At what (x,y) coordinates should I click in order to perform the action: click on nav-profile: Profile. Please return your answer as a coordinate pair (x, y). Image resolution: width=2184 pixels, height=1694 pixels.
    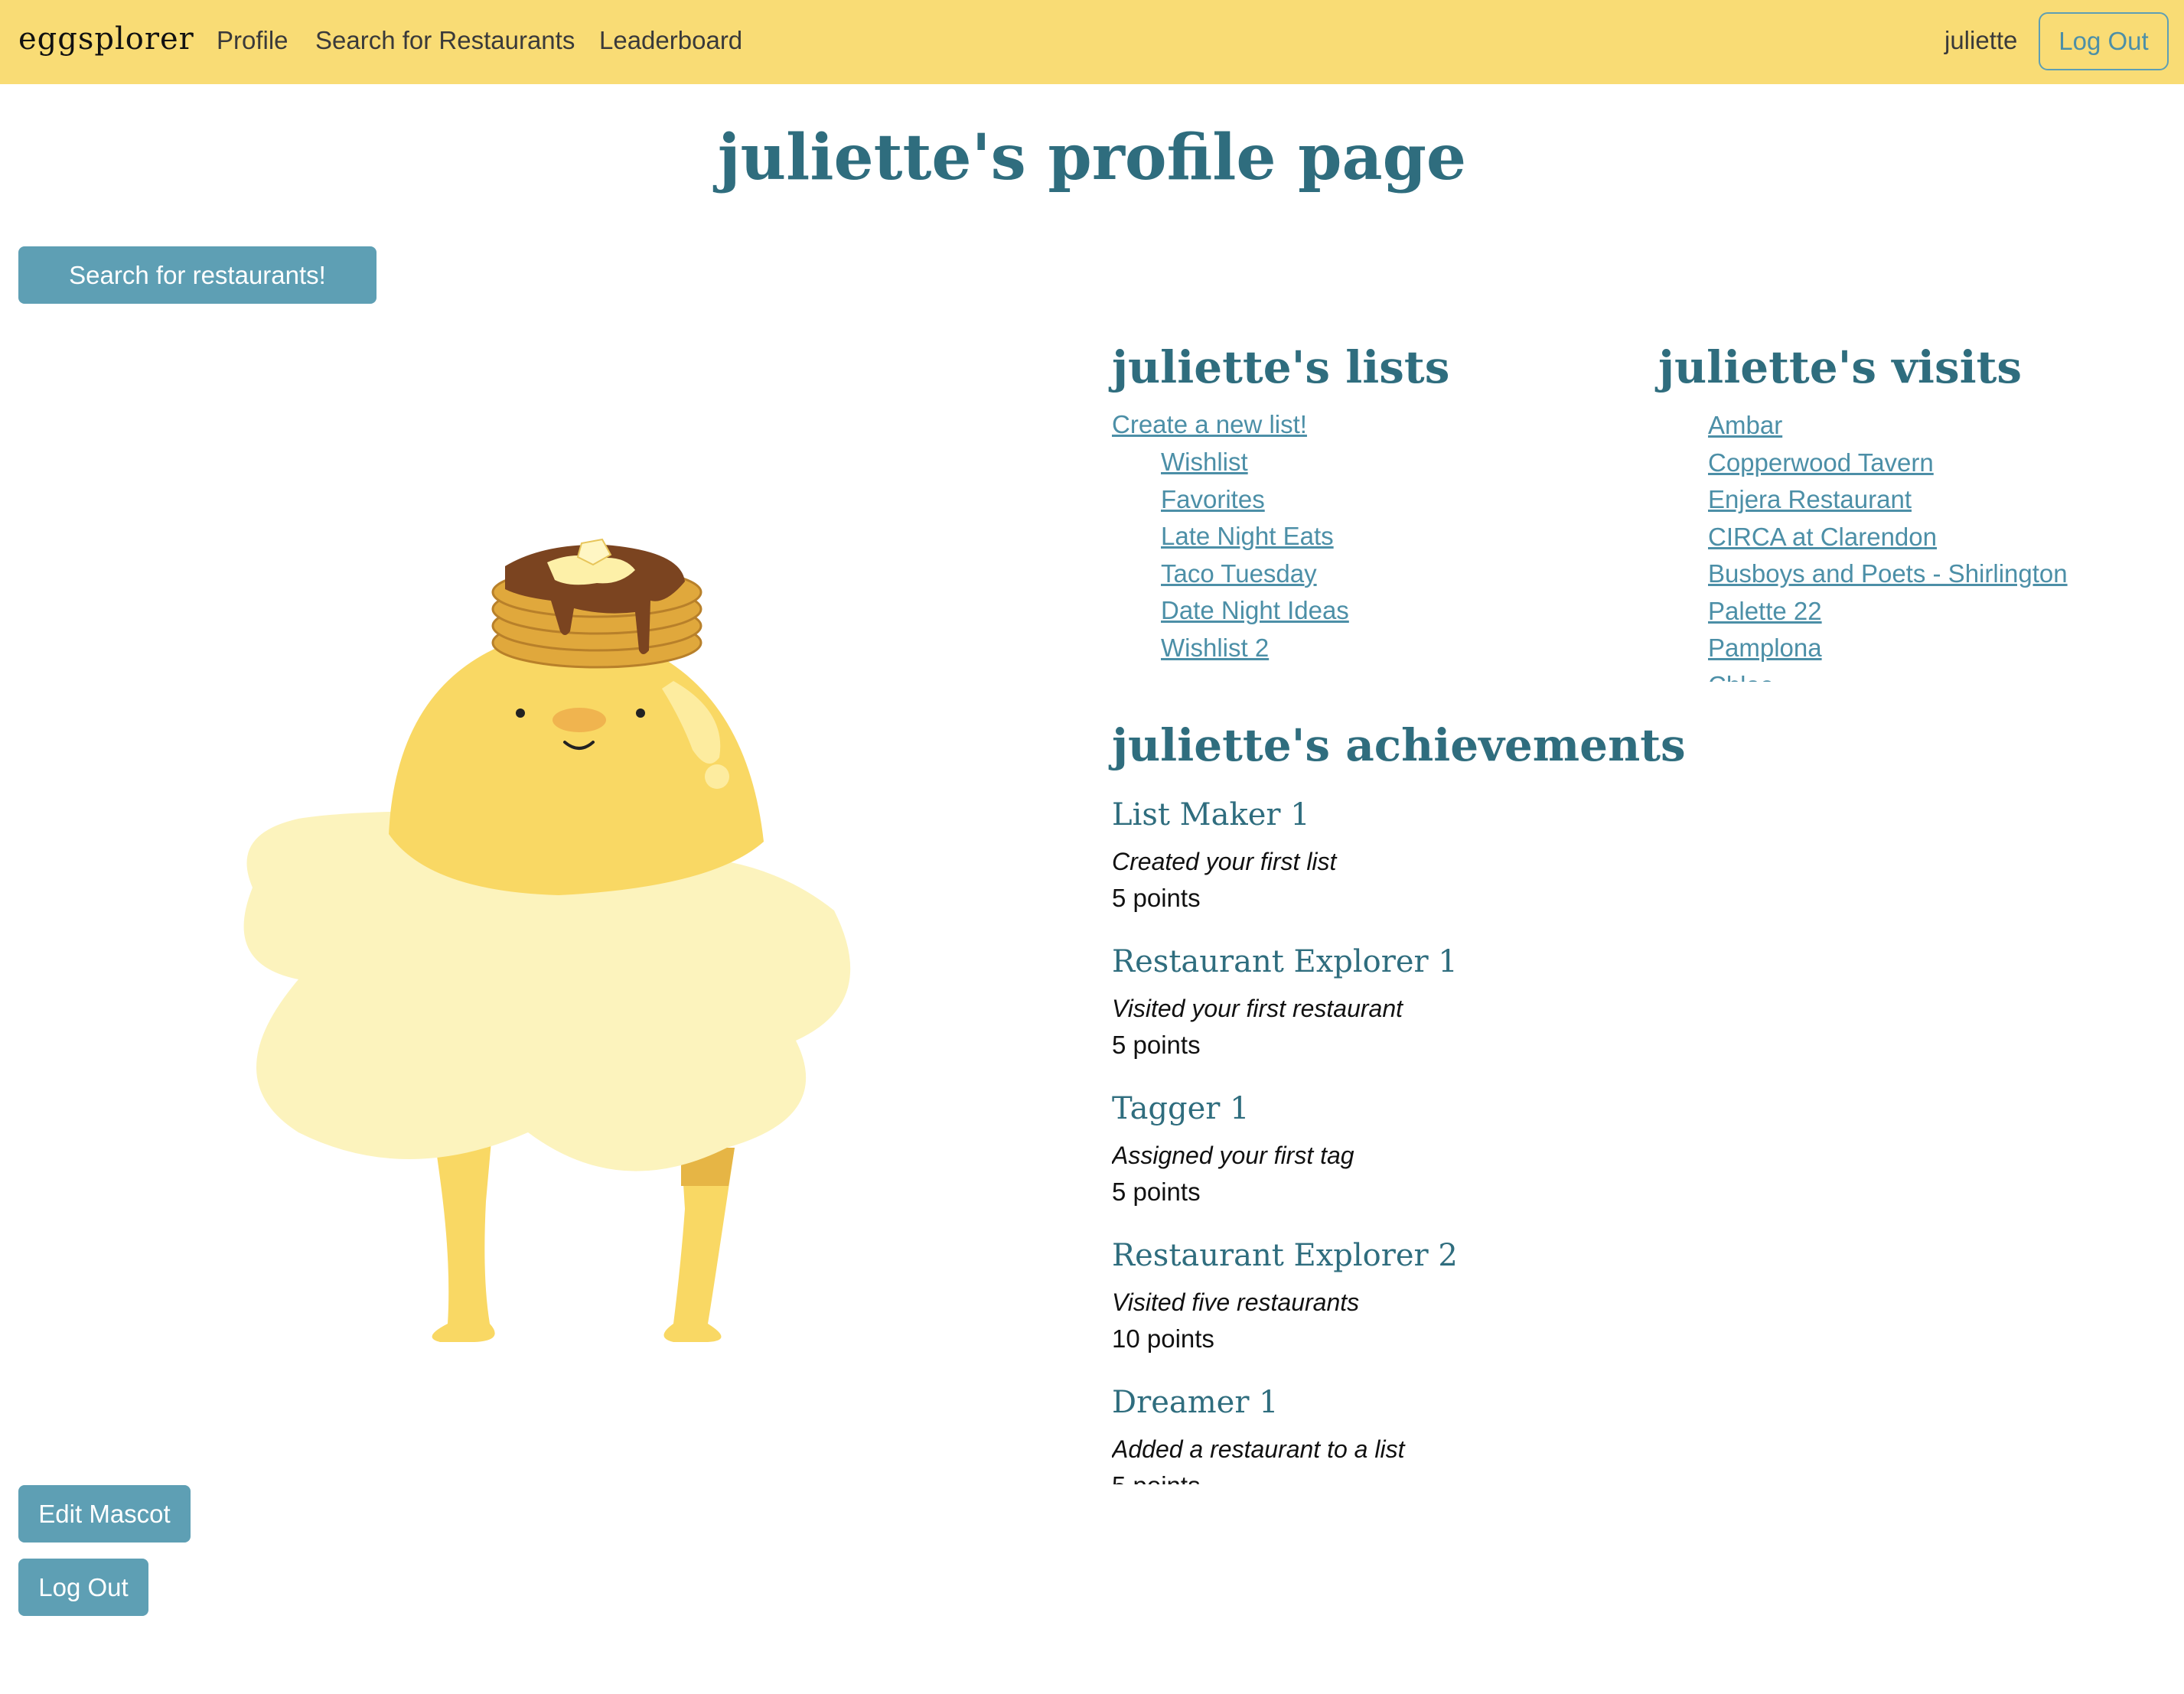
    Looking at the image, I should click on (252, 40).